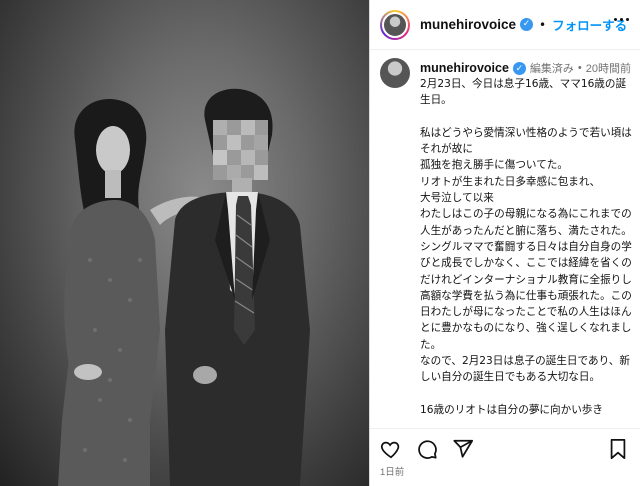 The height and width of the screenshot is (486, 640). What do you see at coordinates (427, 449) in the screenshot?
I see `comment-icon` at bounding box center [427, 449].